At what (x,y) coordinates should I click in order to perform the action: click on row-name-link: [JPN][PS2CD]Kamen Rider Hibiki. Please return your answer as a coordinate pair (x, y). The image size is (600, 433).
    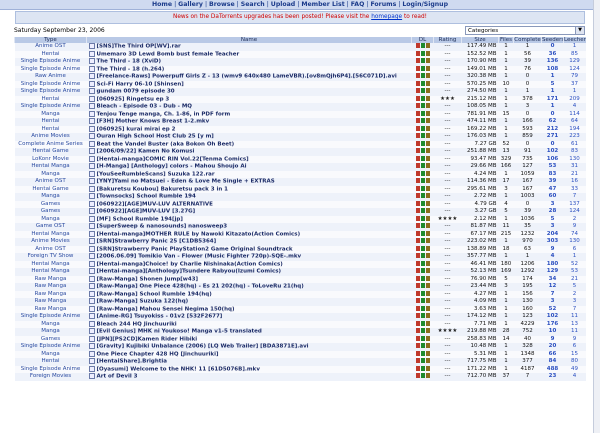
    Looking at the image, I should click on (147, 339).